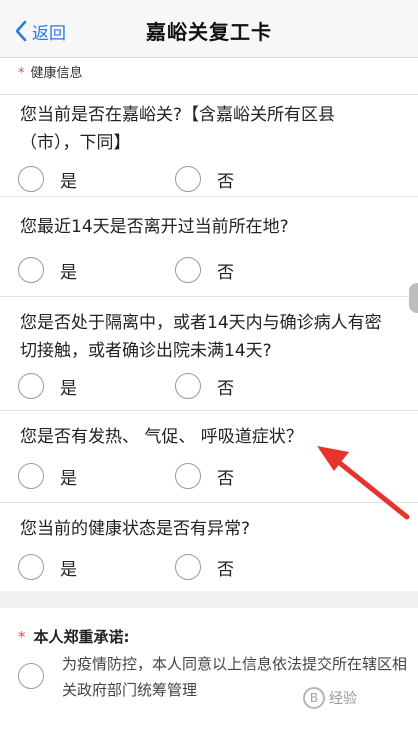 The width and height of the screenshot is (418, 733). I want to click on section-label: * 健康信息, so click(50, 71).